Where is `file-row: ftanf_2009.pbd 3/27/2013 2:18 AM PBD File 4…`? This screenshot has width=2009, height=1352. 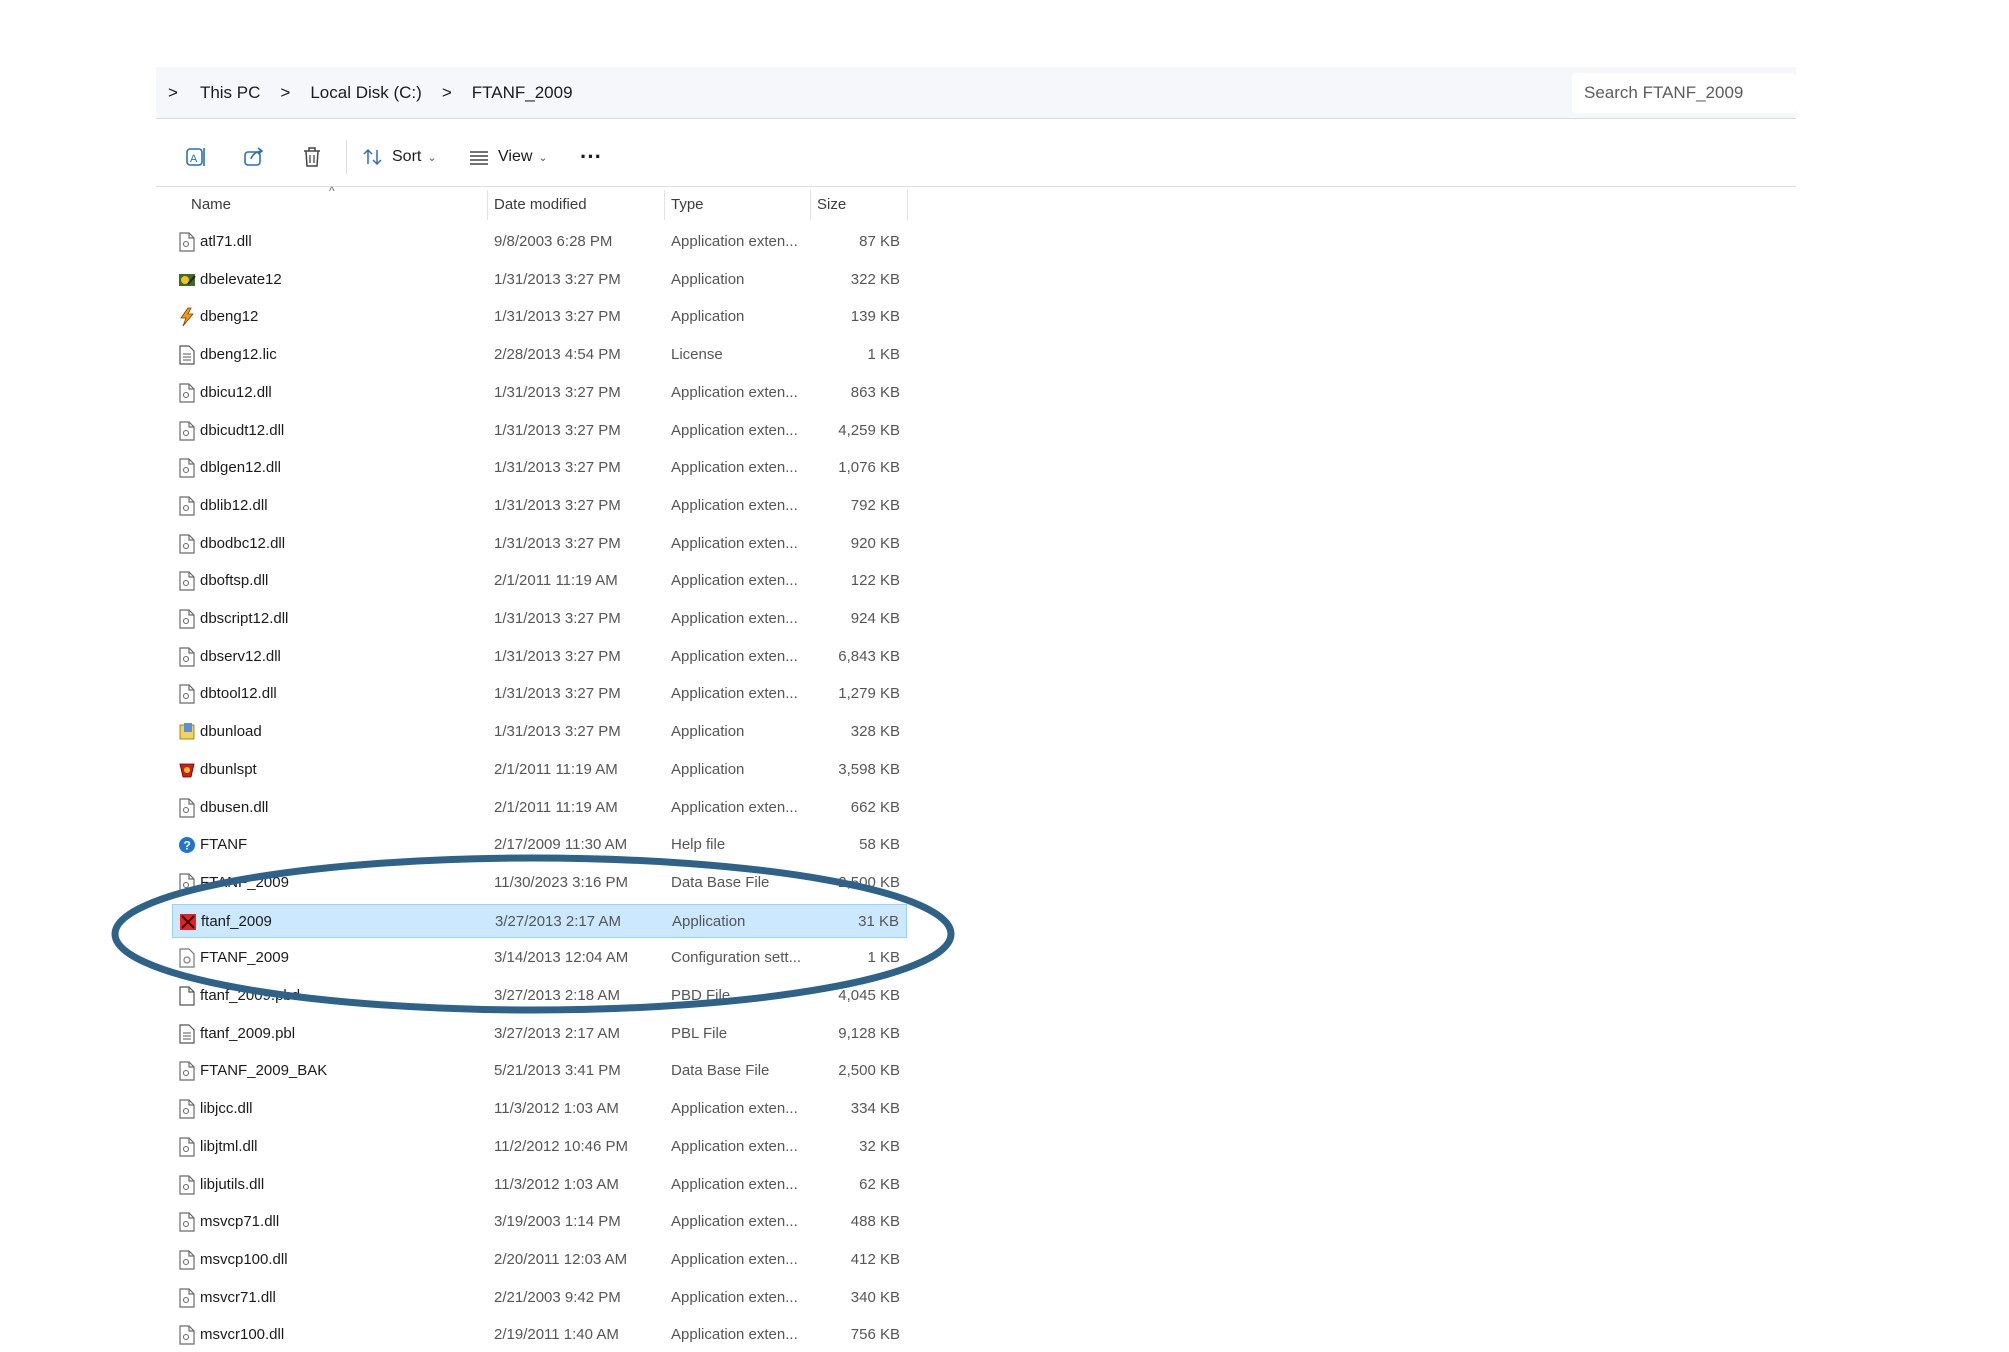
file-row: ftanf_2009.pbd 3/27/2013 2:18 AM PBD File 4… is located at coordinates (539, 996).